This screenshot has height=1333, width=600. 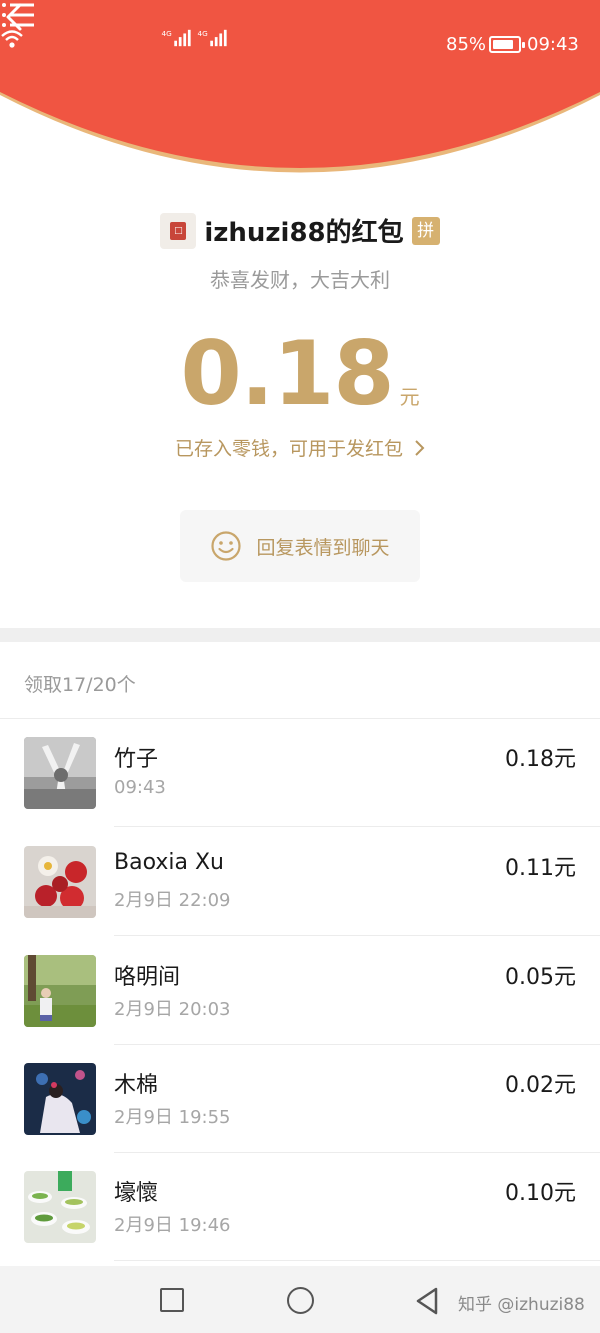 I want to click on system-nav-bar: 知乎 @izhuzi88, so click(x=300, y=1299).